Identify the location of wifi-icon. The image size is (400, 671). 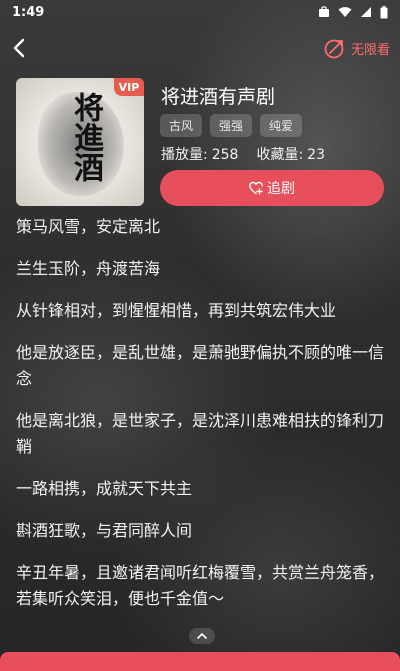
(345, 12).